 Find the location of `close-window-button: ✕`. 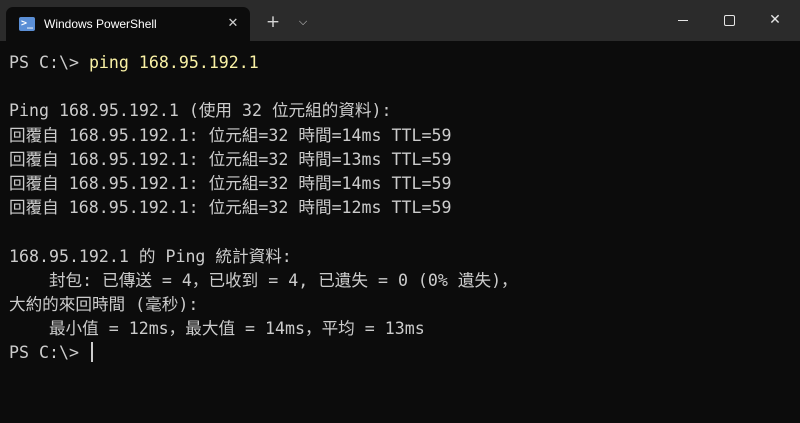

close-window-button: ✕ is located at coordinates (775, 20).